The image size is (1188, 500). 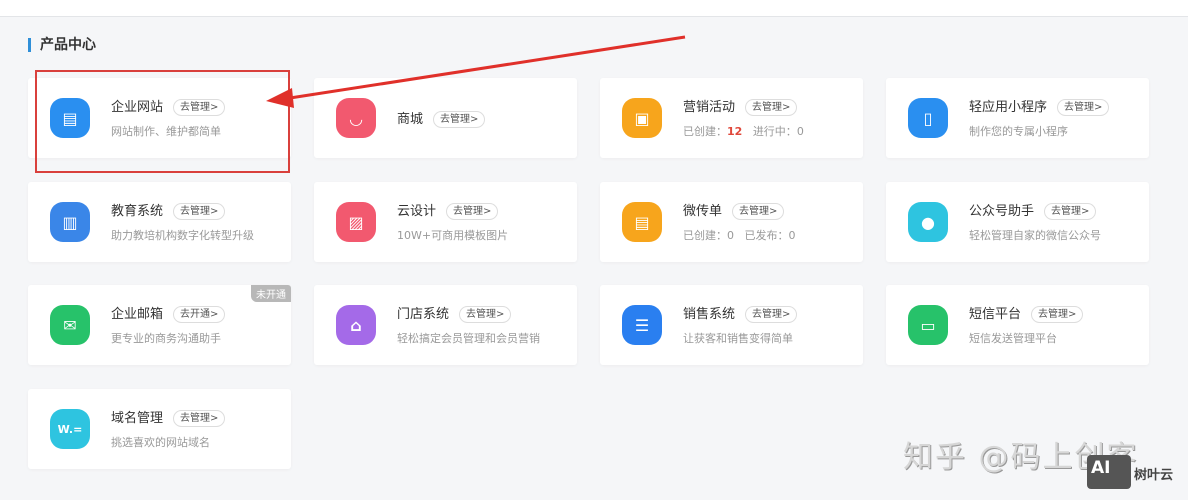 What do you see at coordinates (1109, 472) in the screenshot?
I see `logo-mark: AI` at bounding box center [1109, 472].